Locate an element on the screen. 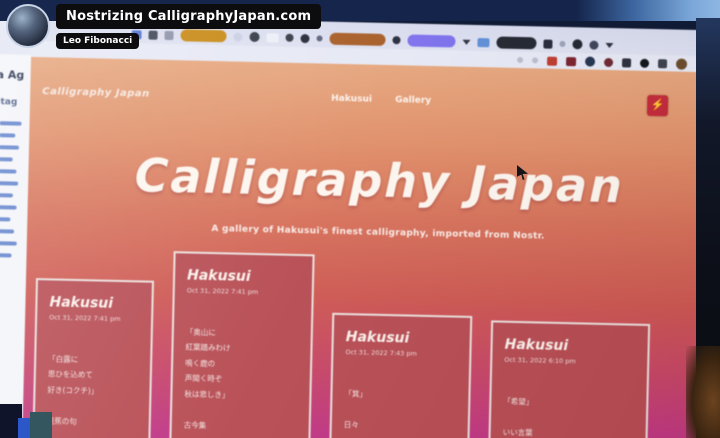 This screenshot has width=720, height=438. card-date: Oct 31, 2022 6:10 pm is located at coordinates (540, 360).